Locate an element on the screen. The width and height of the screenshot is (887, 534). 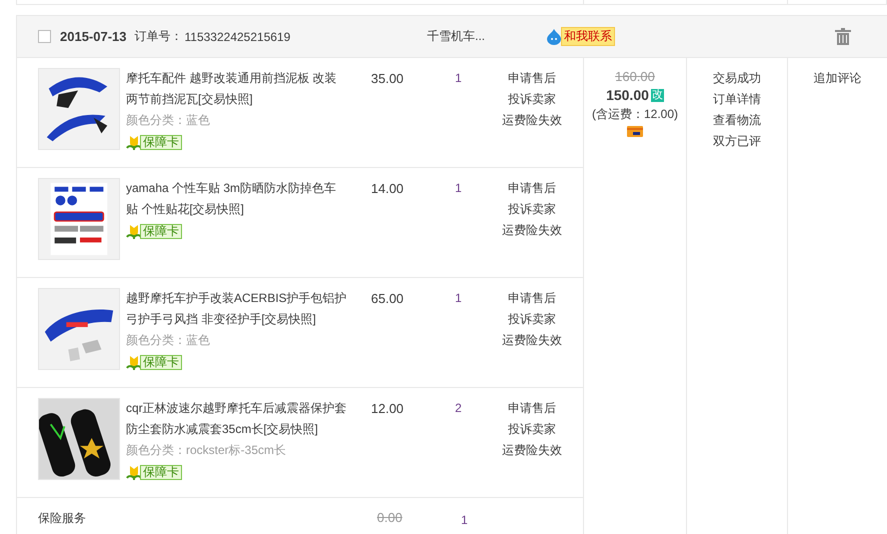
insurance-label: 保险服务 is located at coordinates (62, 518).